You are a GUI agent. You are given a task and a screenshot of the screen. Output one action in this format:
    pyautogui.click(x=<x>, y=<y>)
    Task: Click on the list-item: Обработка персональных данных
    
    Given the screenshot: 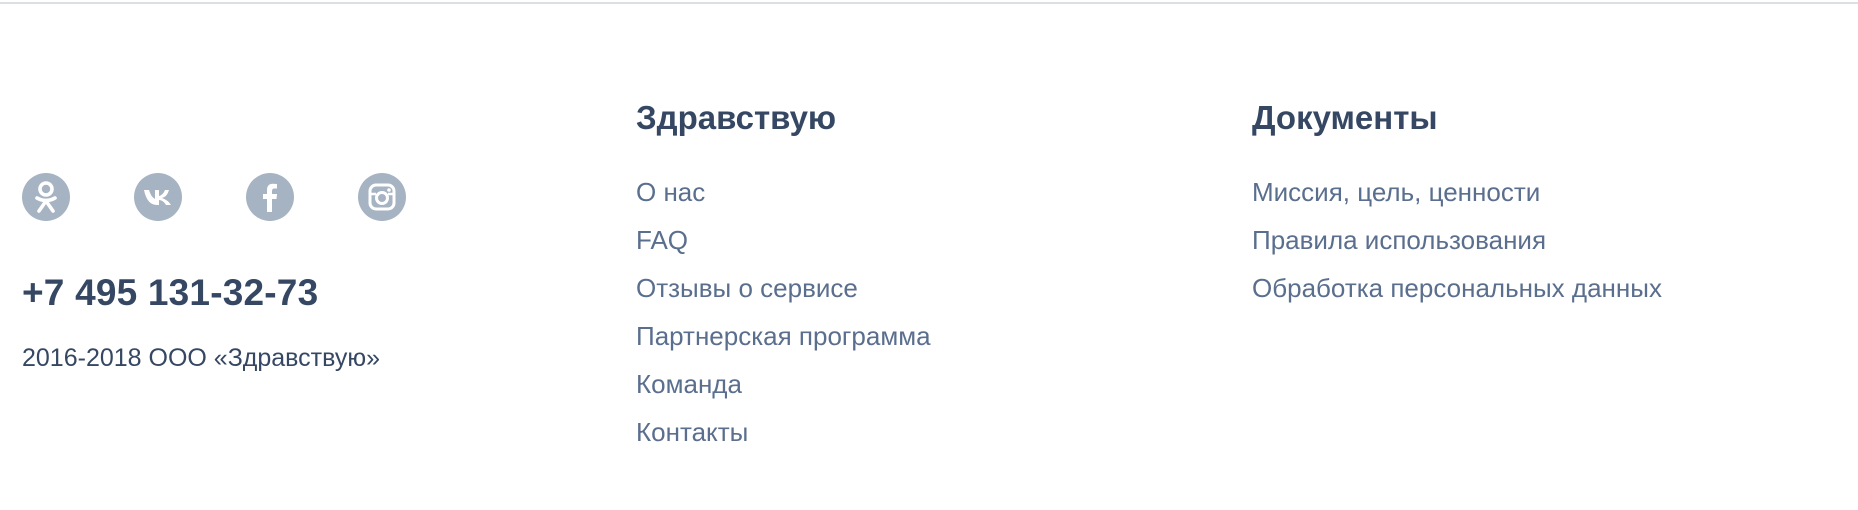 What is the action you would take?
    pyautogui.click(x=1457, y=288)
    